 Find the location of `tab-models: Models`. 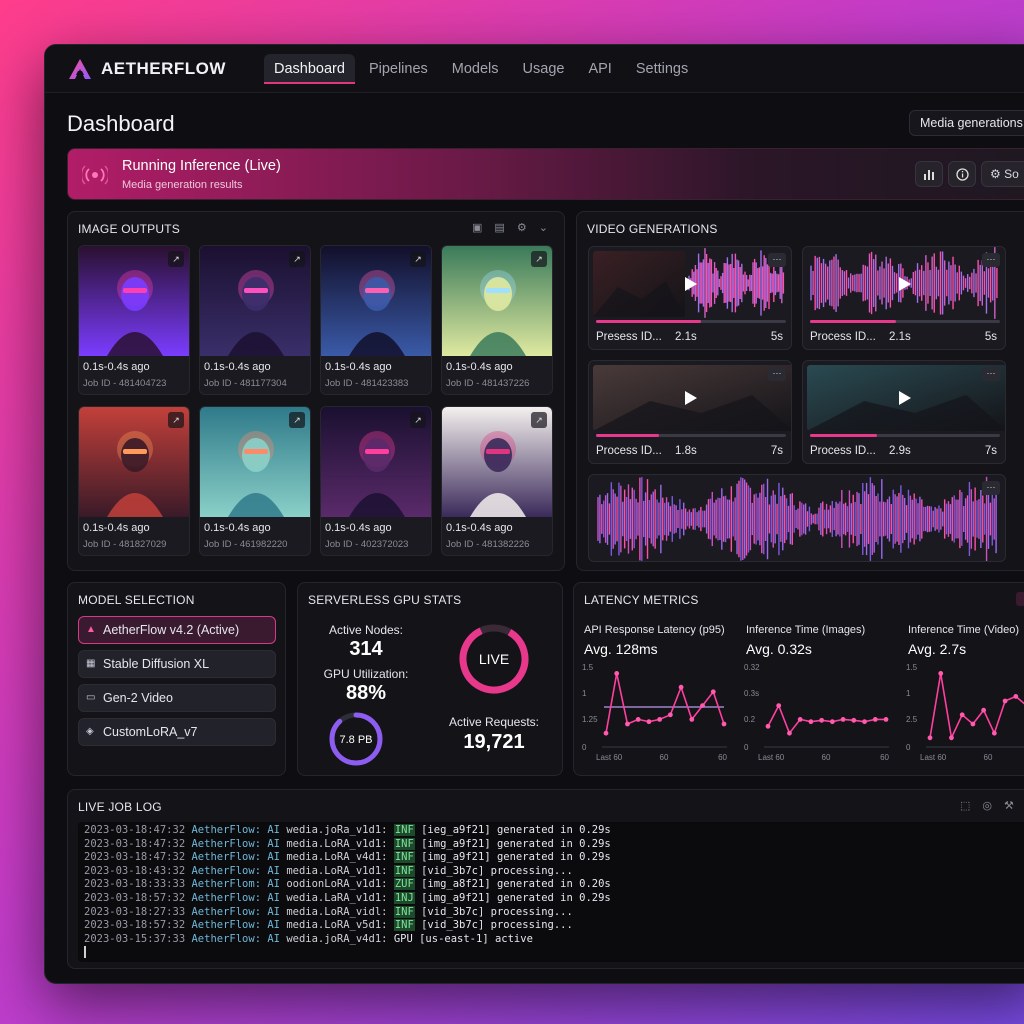

tab-models: Models is located at coordinates (475, 69).